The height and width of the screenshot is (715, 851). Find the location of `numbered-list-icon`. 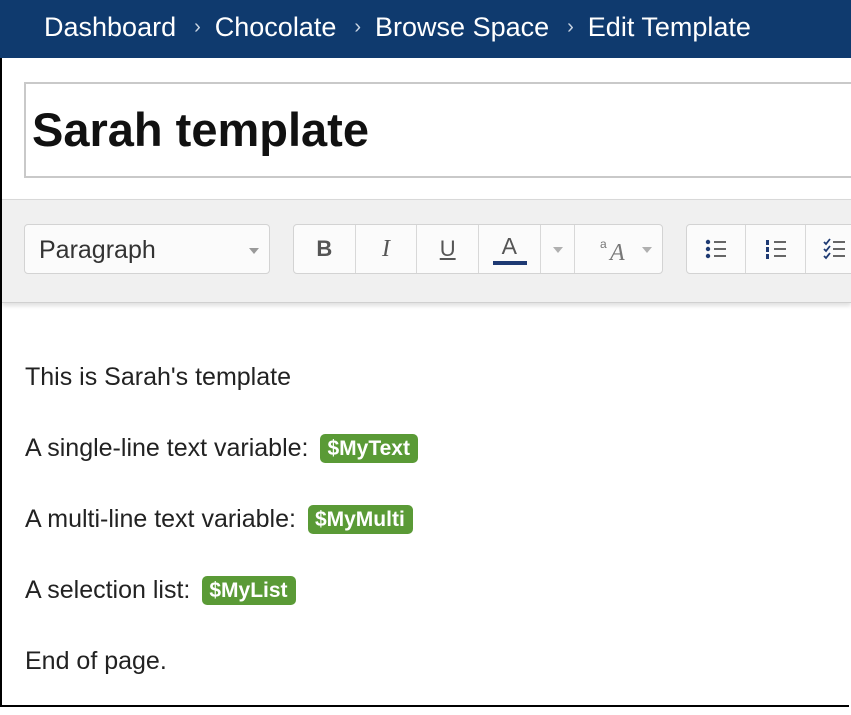

numbered-list-icon is located at coordinates (775, 249).